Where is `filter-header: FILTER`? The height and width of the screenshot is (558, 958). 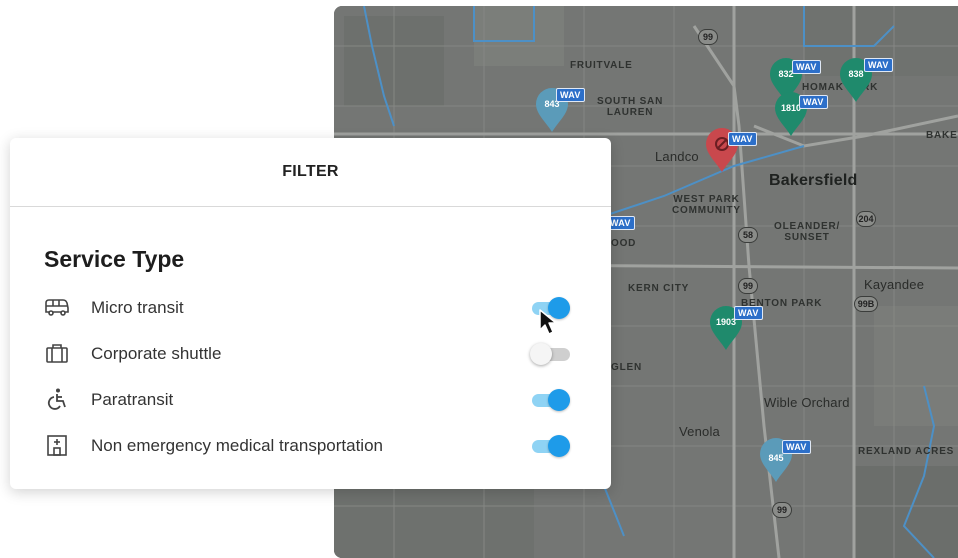
filter-header: FILTER is located at coordinates (310, 172).